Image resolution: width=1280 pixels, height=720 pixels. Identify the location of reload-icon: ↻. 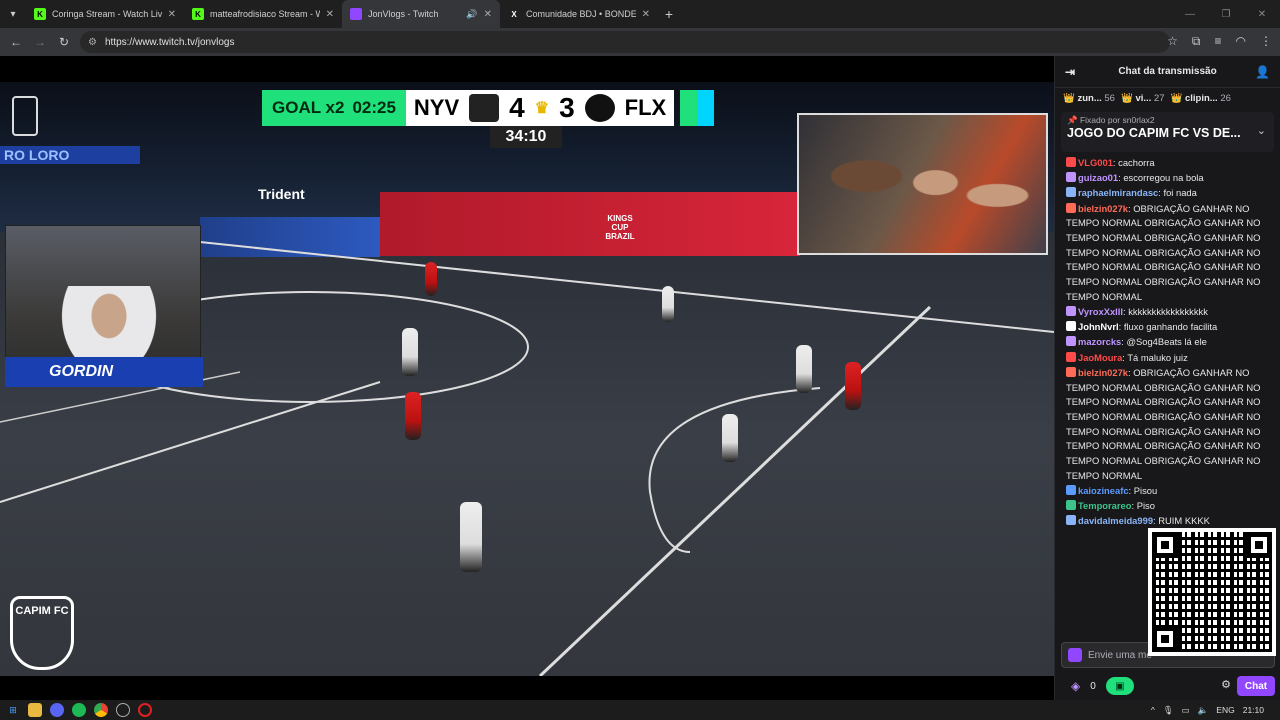
(64, 42).